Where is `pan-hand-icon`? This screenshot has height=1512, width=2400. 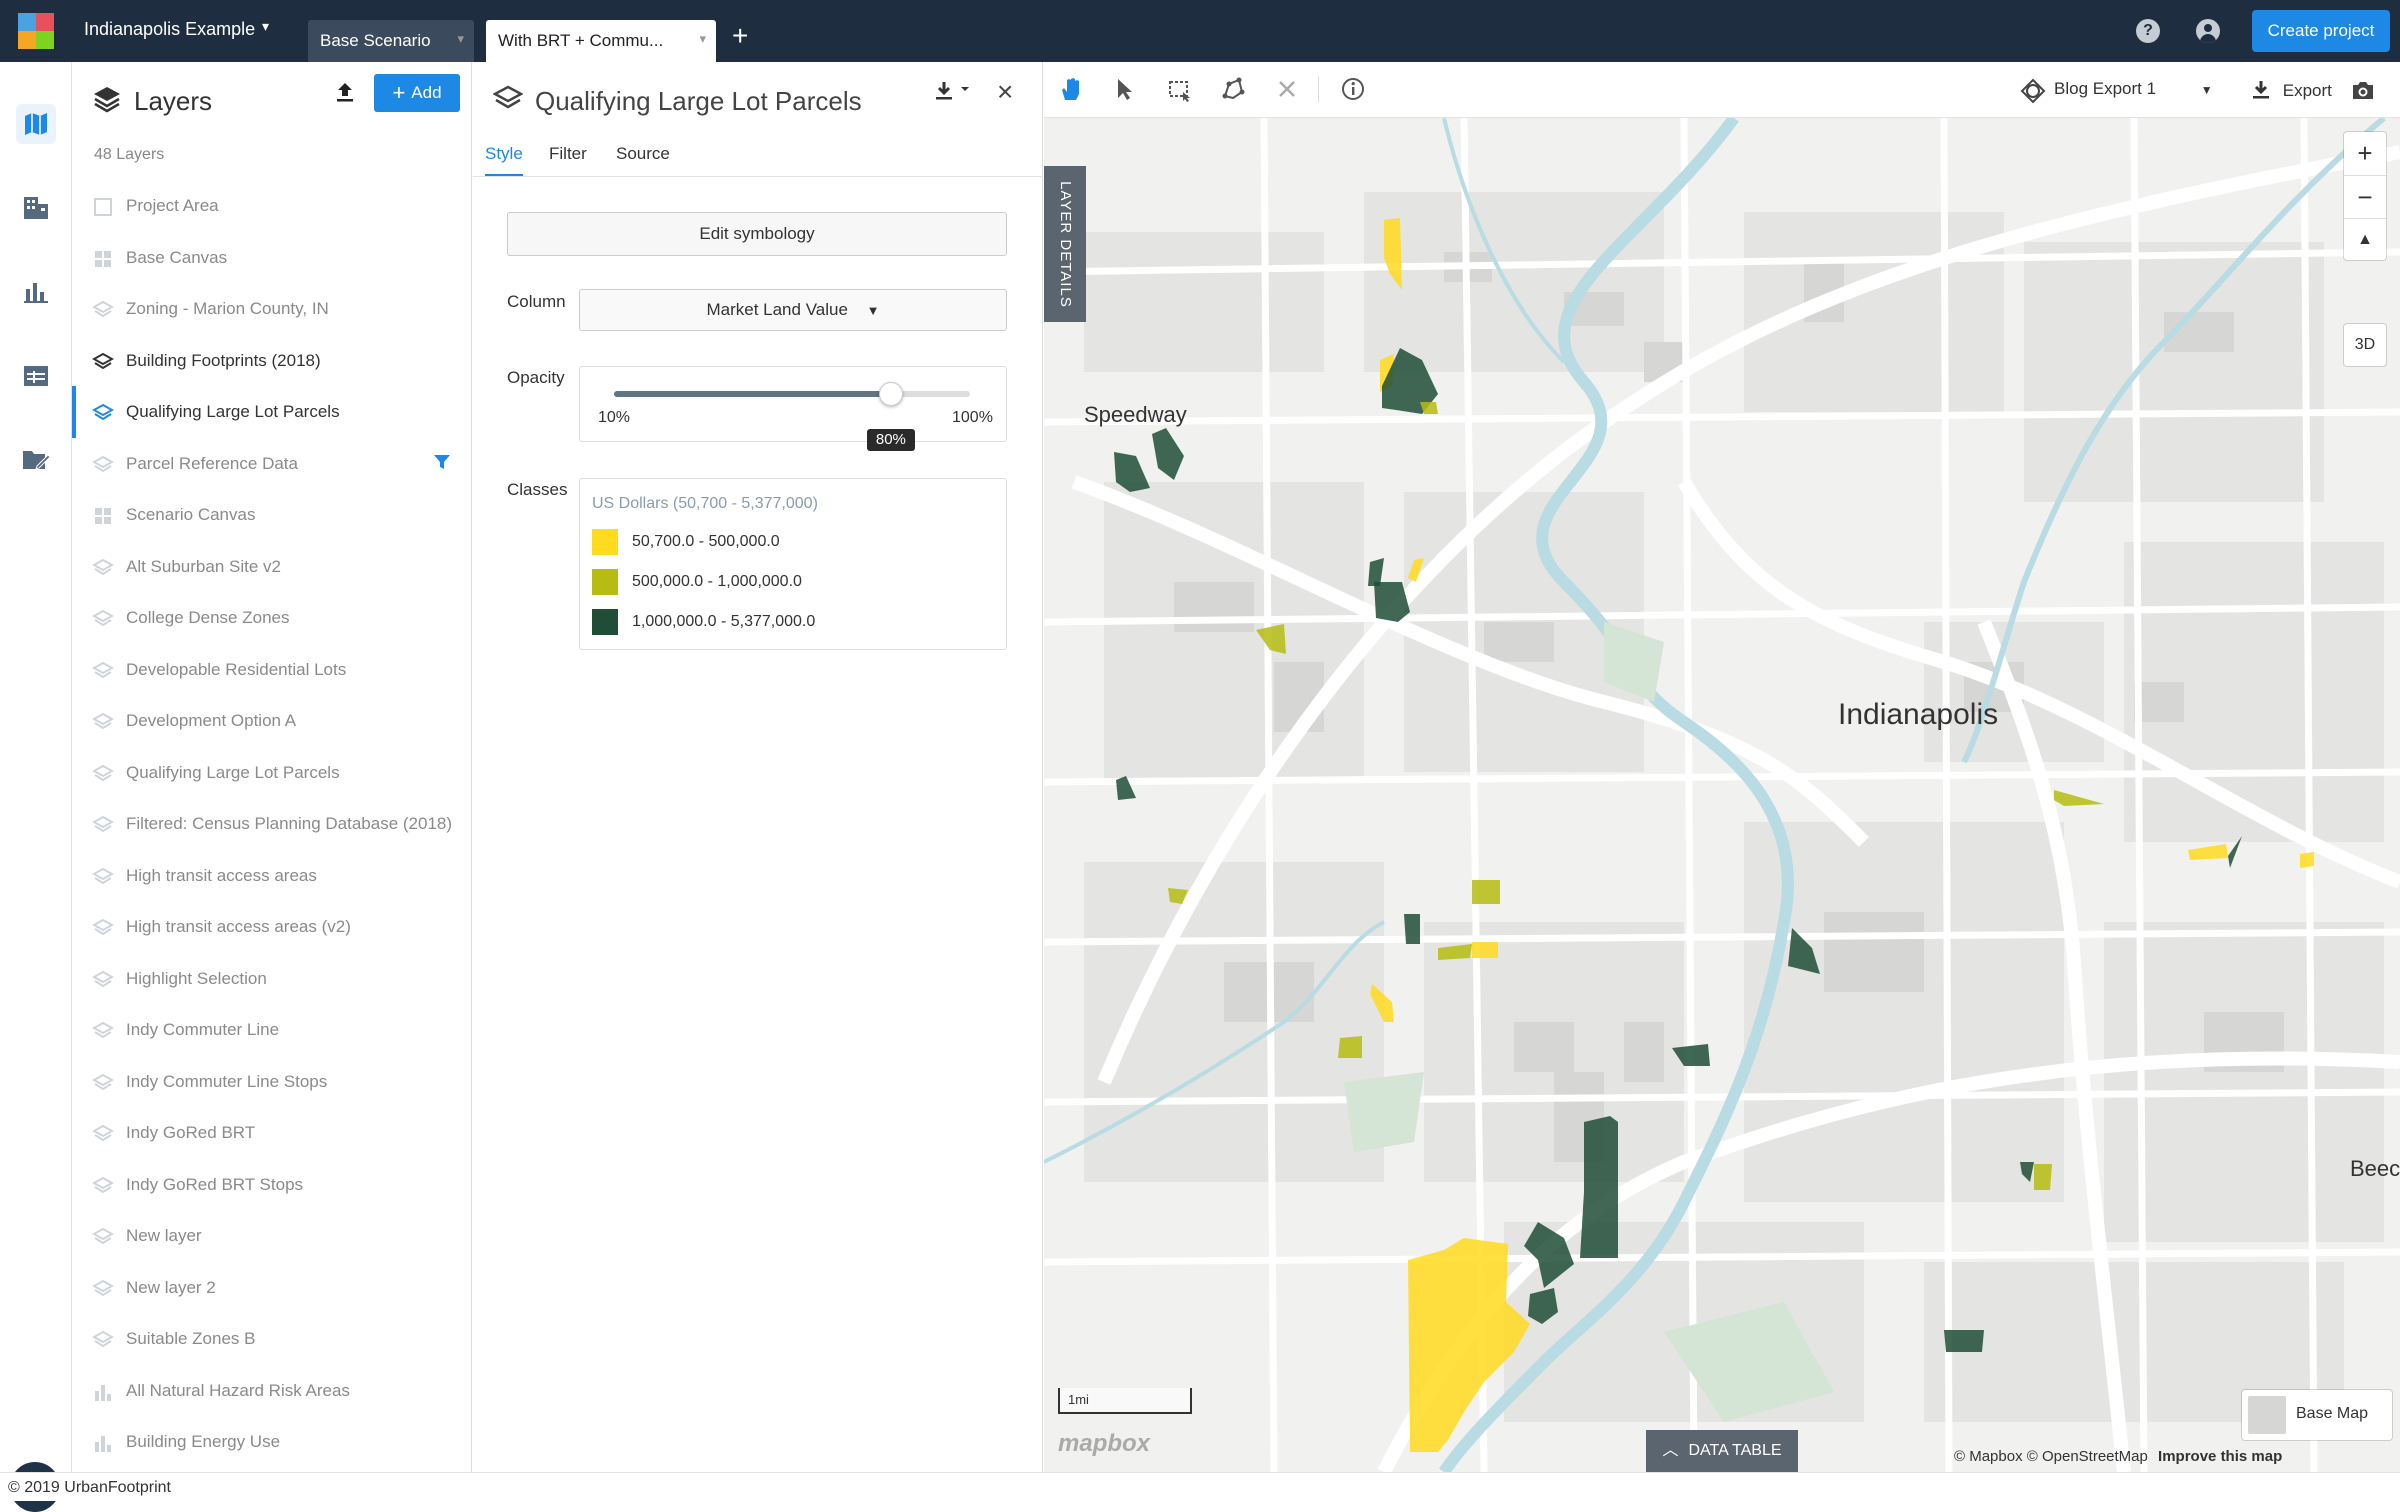
pan-hand-icon is located at coordinates (1071, 91).